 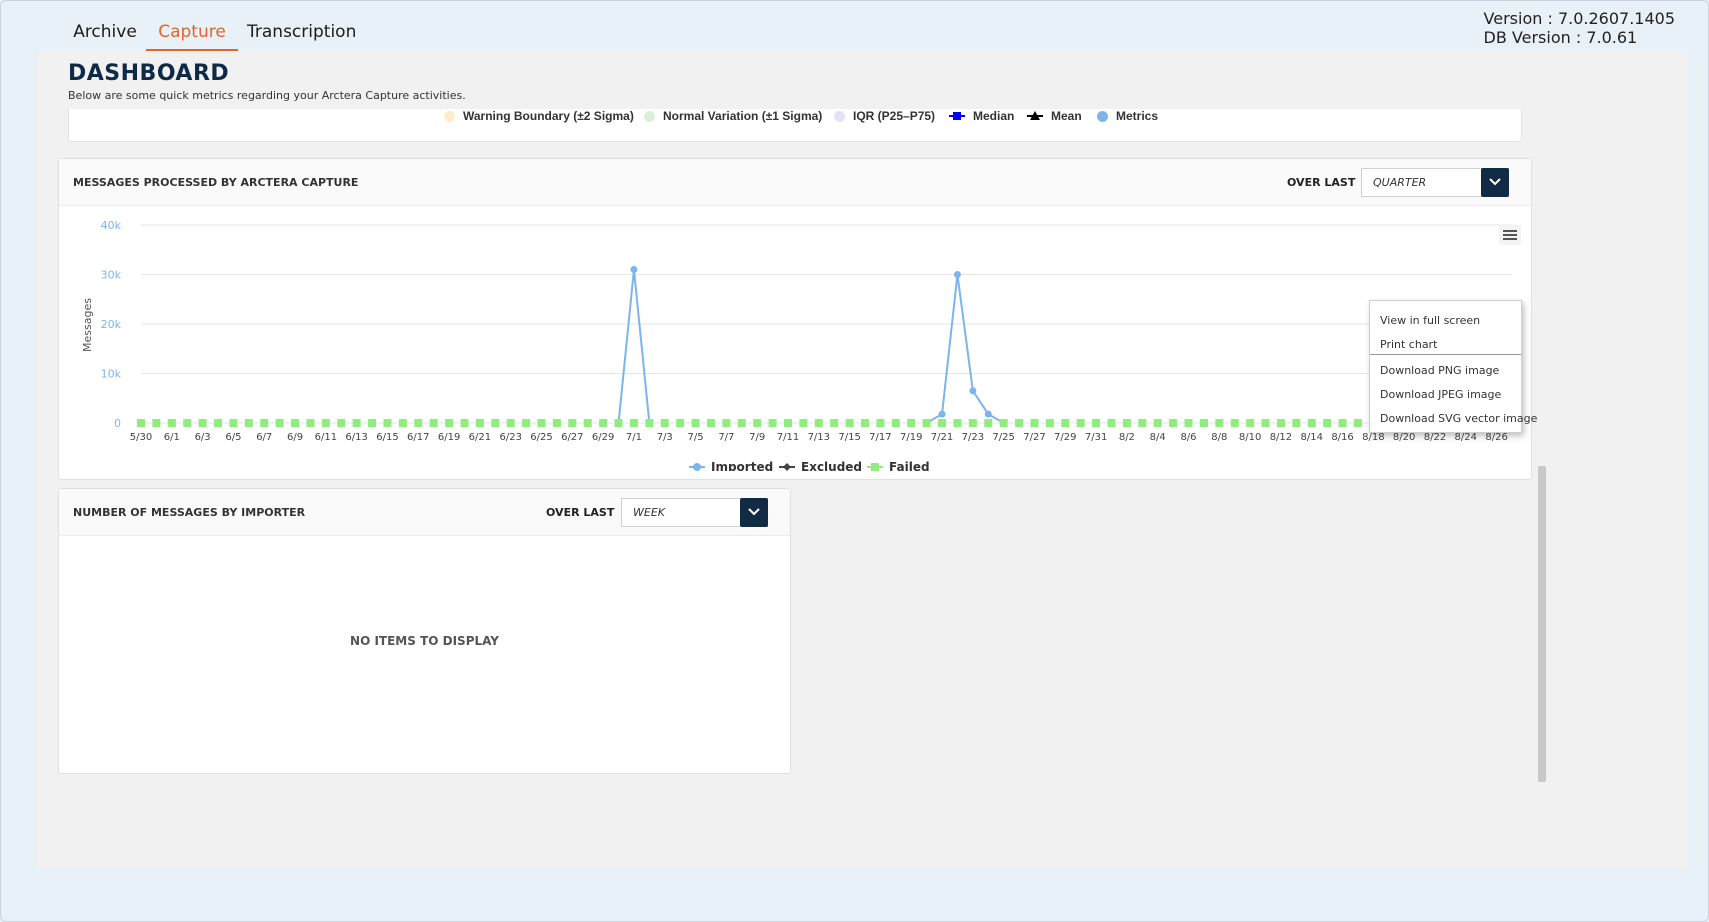 What do you see at coordinates (387, 437) in the screenshot?
I see `x-tick-label: 6/15` at bounding box center [387, 437].